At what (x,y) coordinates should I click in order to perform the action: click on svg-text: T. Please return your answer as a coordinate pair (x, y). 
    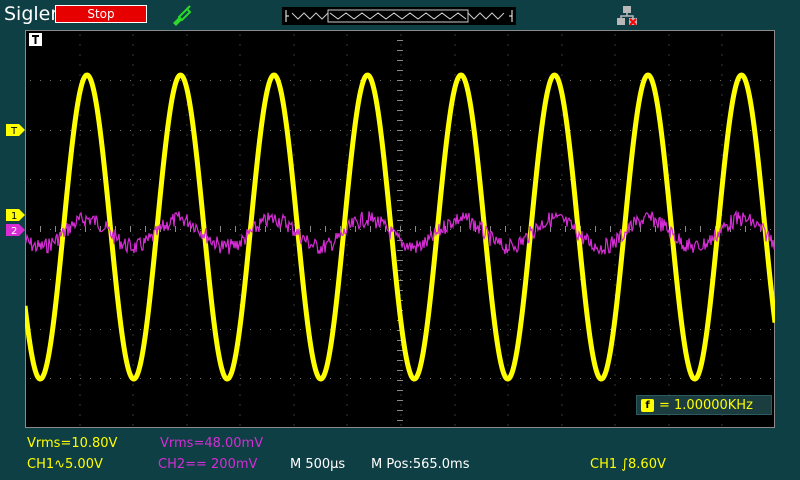
    Looking at the image, I should click on (14, 131).